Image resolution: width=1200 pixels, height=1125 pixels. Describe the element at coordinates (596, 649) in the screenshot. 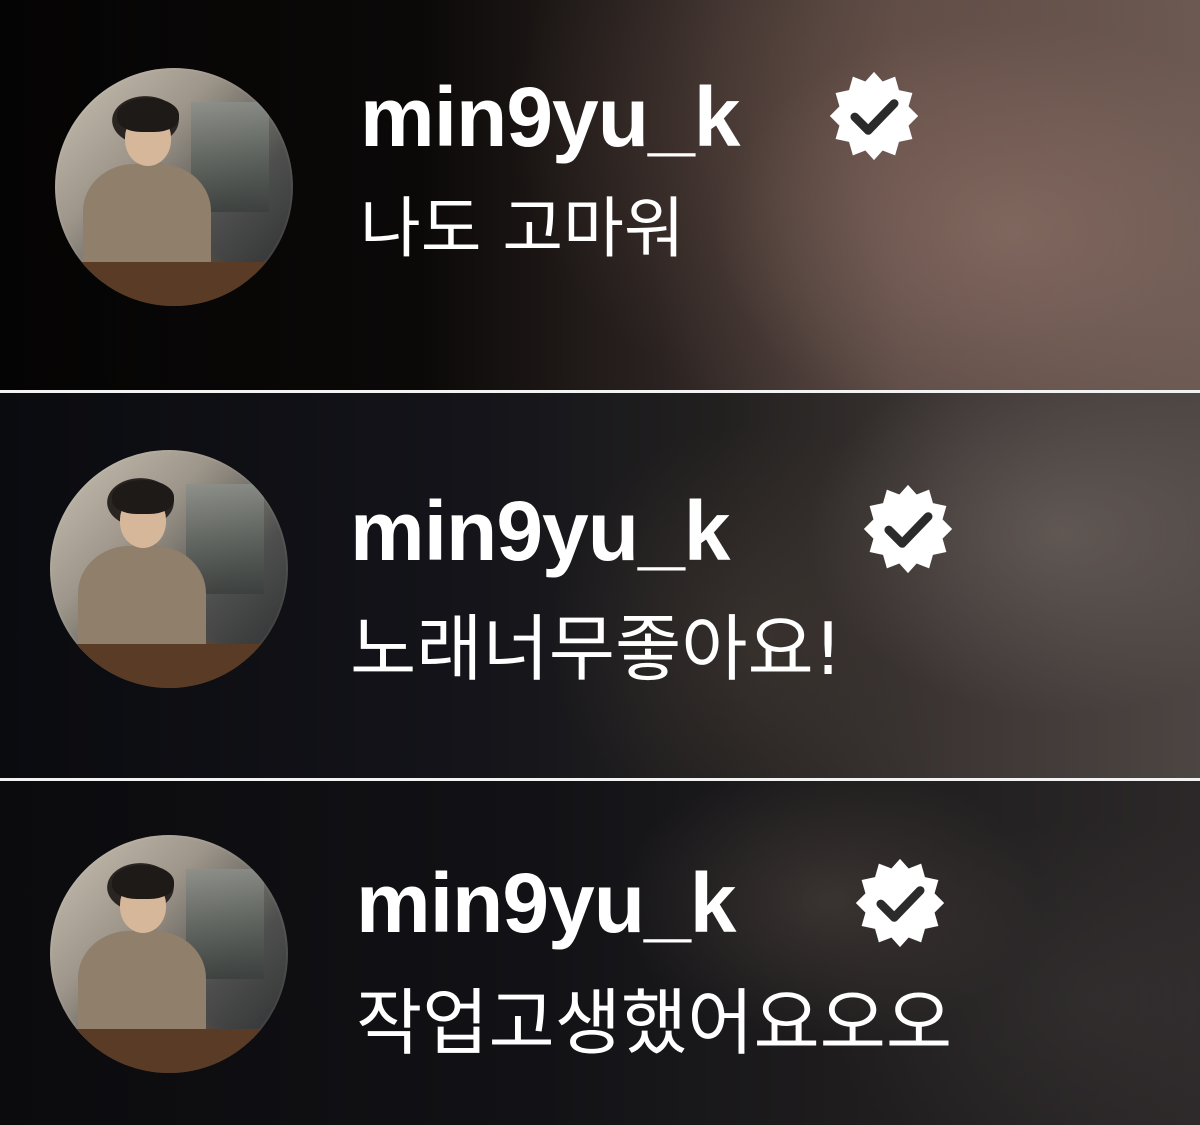

I see `comment-text: 노래너무좋아요!` at that location.